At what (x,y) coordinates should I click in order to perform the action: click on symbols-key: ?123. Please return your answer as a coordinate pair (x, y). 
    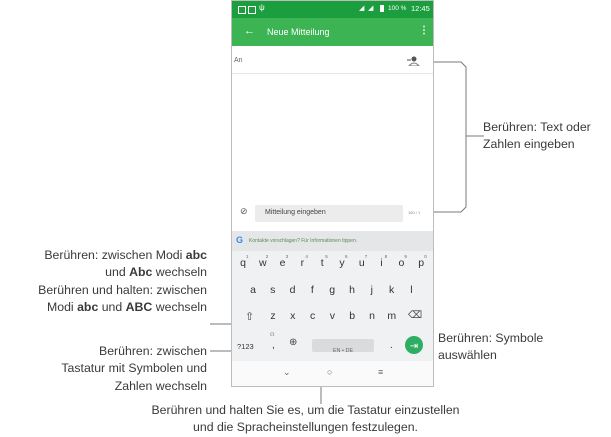
    Looking at the image, I should click on (245, 346).